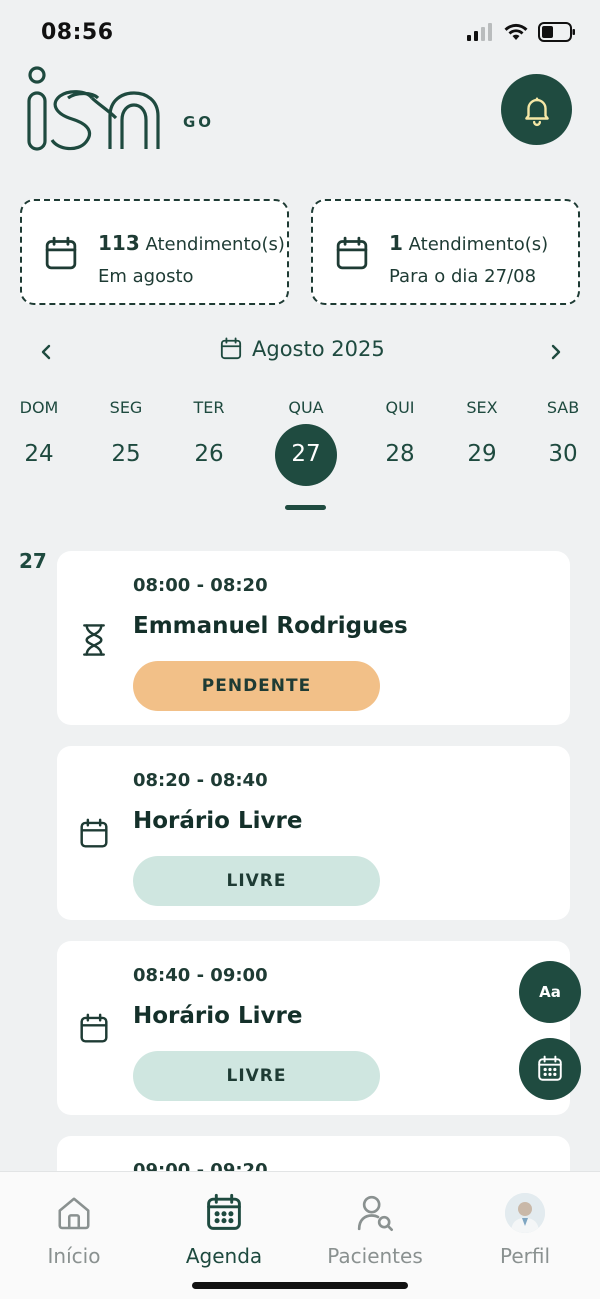 This screenshot has width=600, height=1299. What do you see at coordinates (300, 1285) in the screenshot?
I see `home-indicator` at bounding box center [300, 1285].